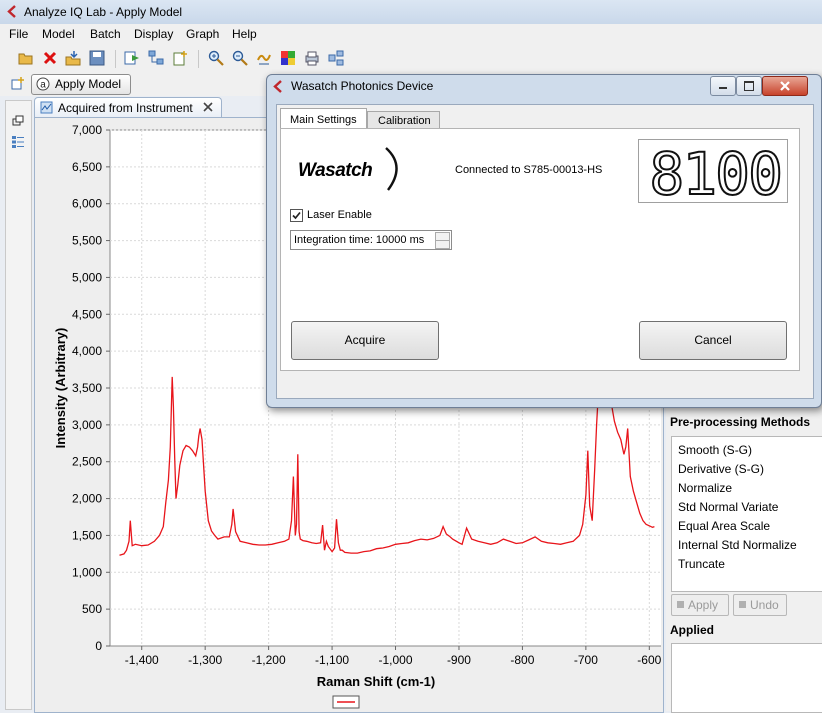  What do you see at coordinates (87, 535) in the screenshot?
I see `y-tick-label: 1,500` at bounding box center [87, 535].